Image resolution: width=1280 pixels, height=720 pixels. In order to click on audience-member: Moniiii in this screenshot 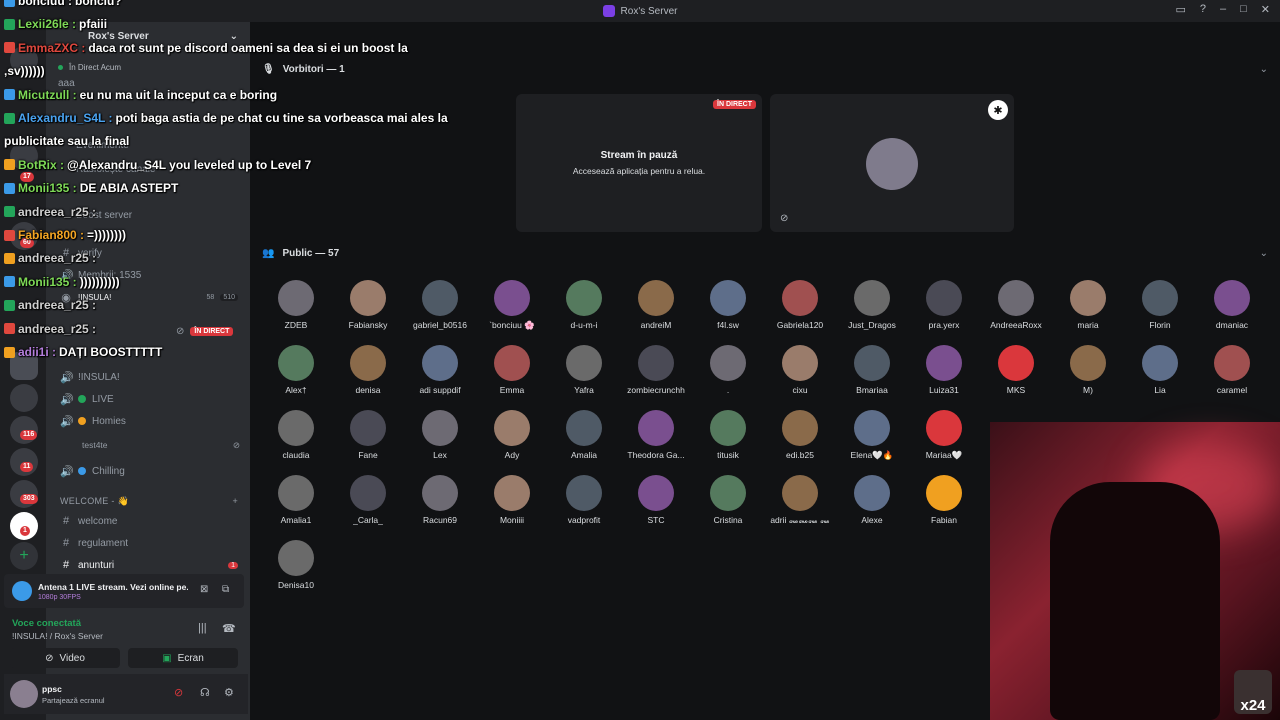, I will do `click(512, 500)`.